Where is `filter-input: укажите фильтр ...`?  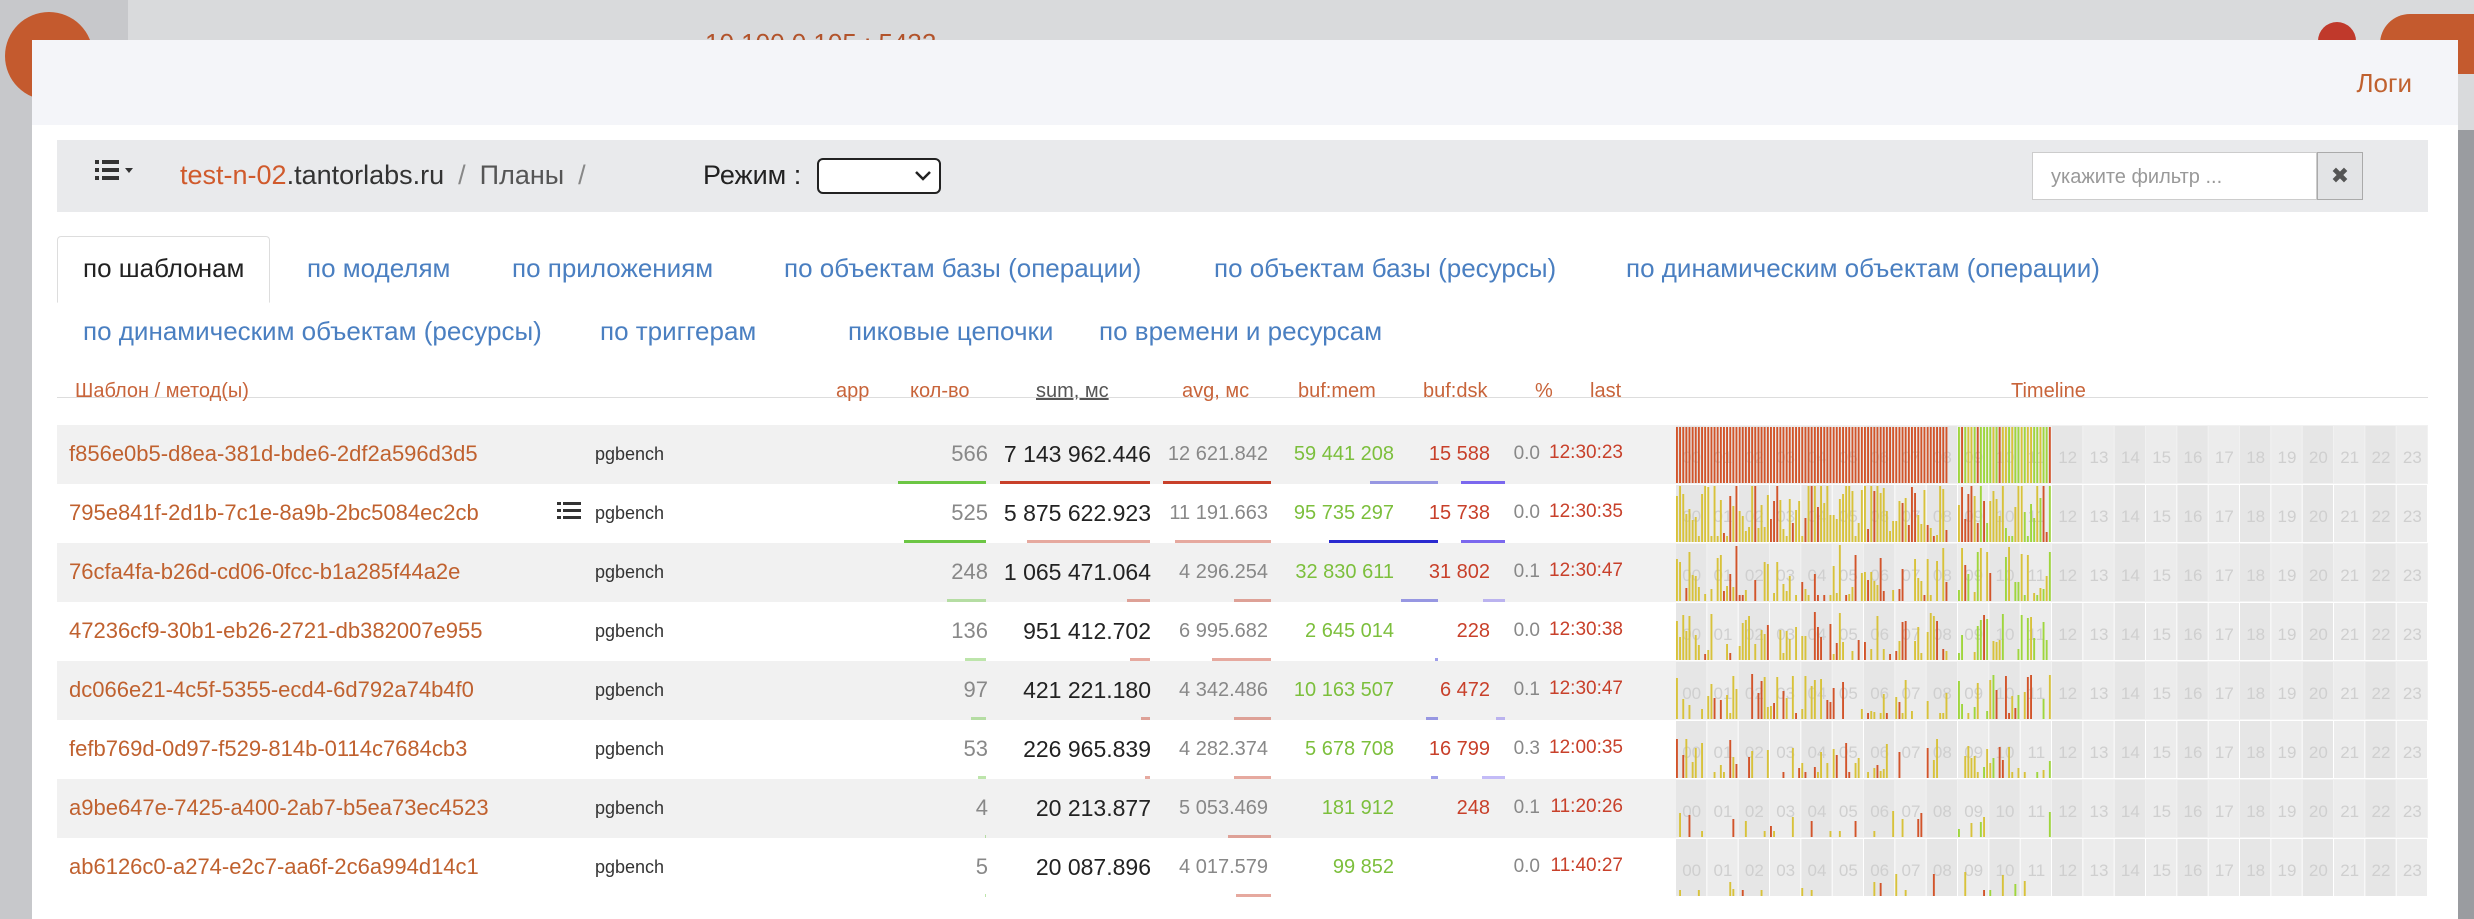
filter-input: укажите фильтр ... is located at coordinates (2174, 176).